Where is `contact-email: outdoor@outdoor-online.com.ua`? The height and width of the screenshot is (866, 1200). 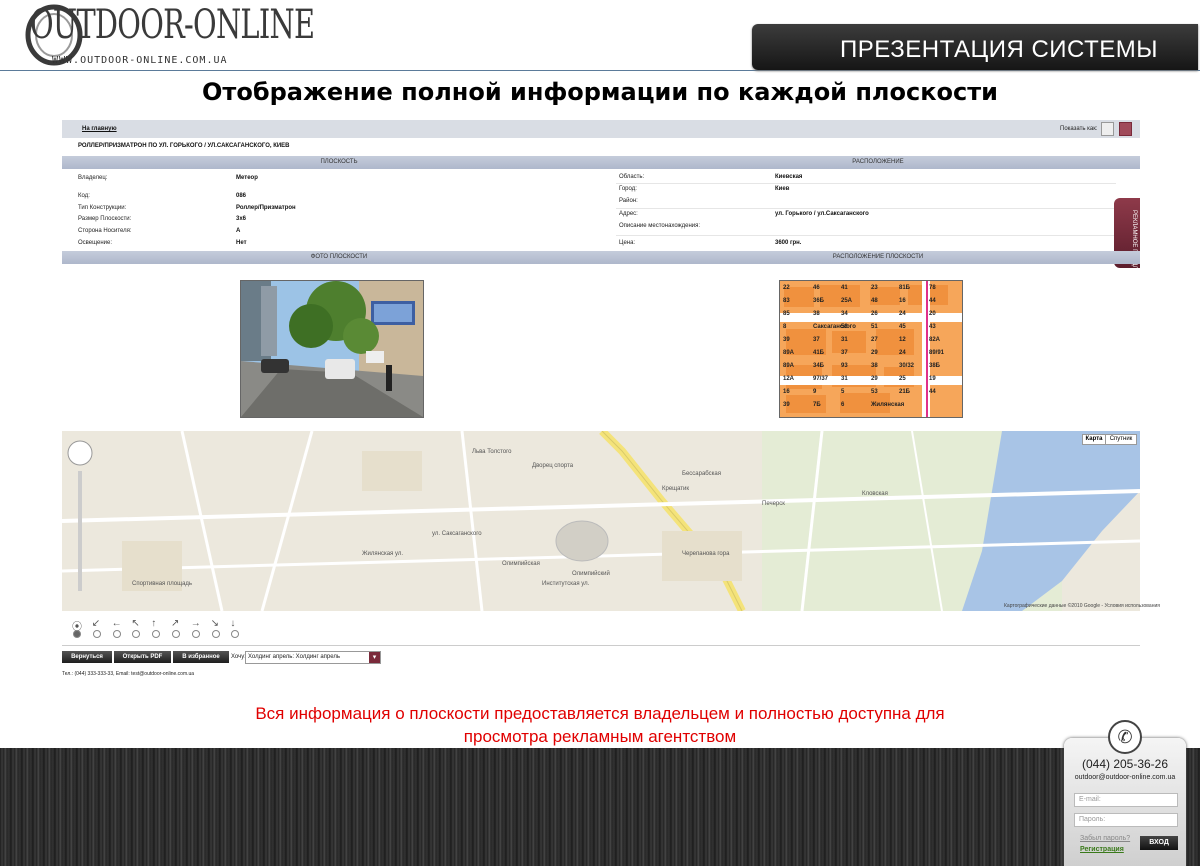 contact-email: outdoor@outdoor-online.com.ua is located at coordinates (1125, 777).